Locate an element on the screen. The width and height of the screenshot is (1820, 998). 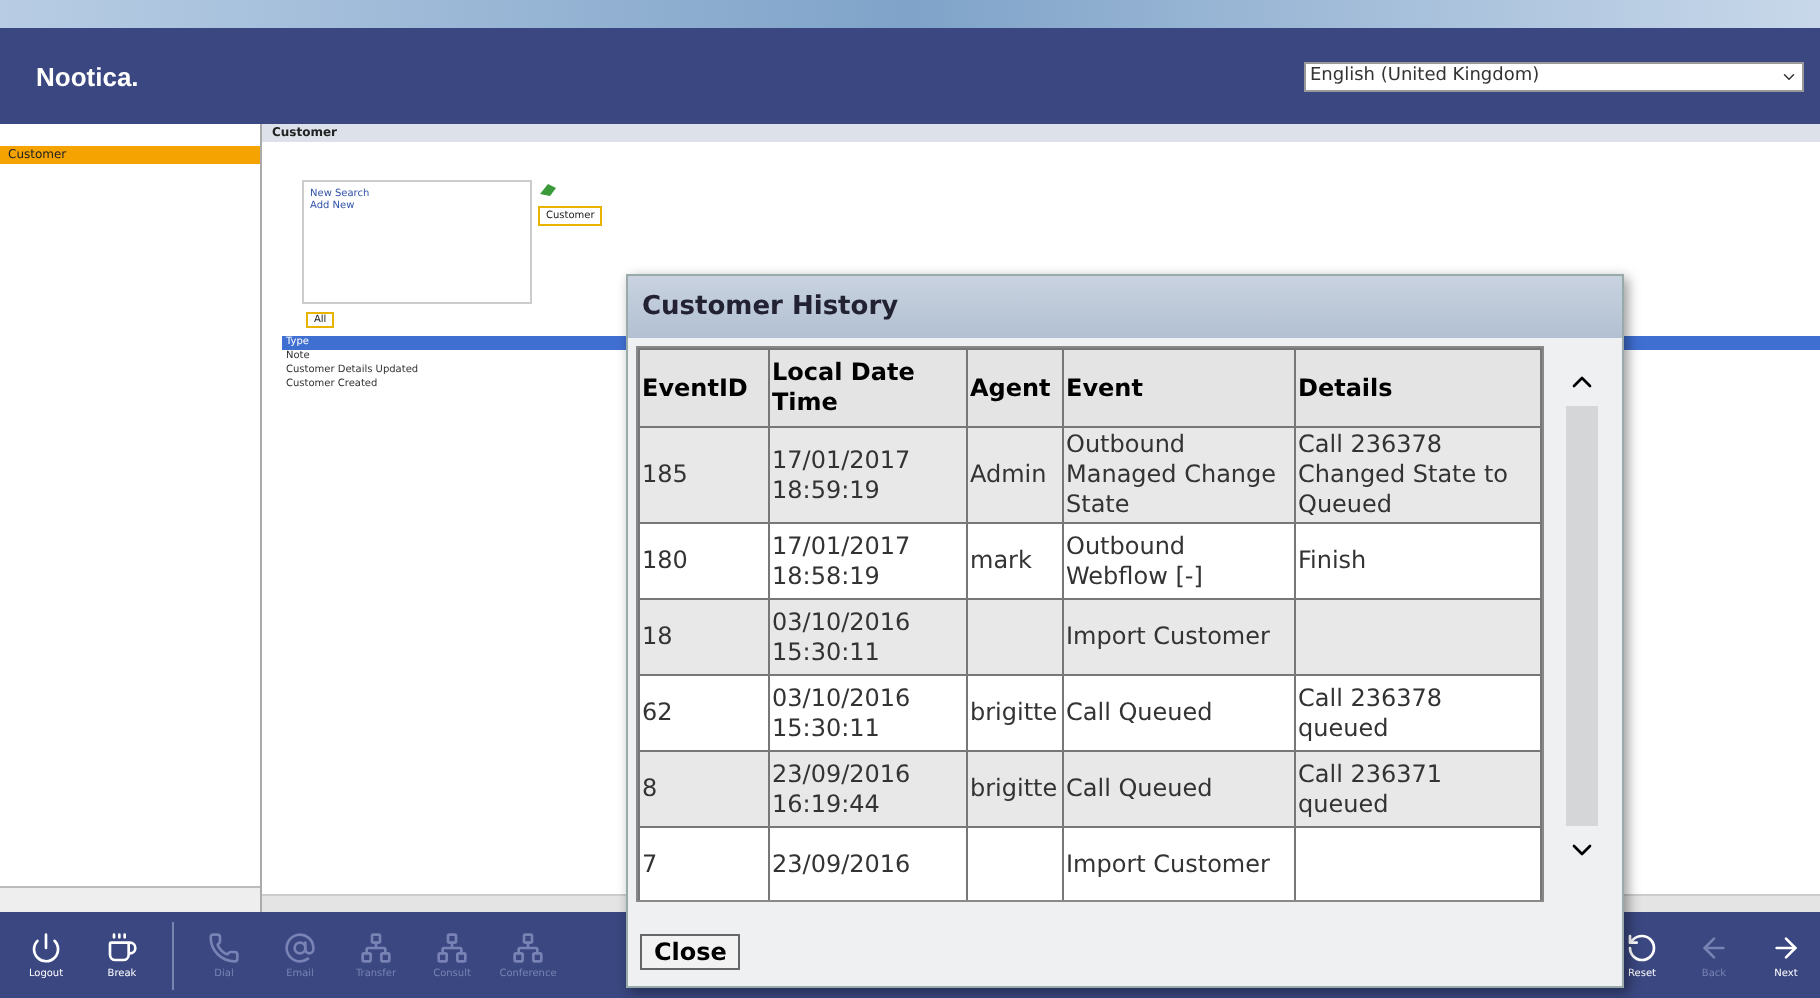
column-header: Local Date Time is located at coordinates (868, 388).